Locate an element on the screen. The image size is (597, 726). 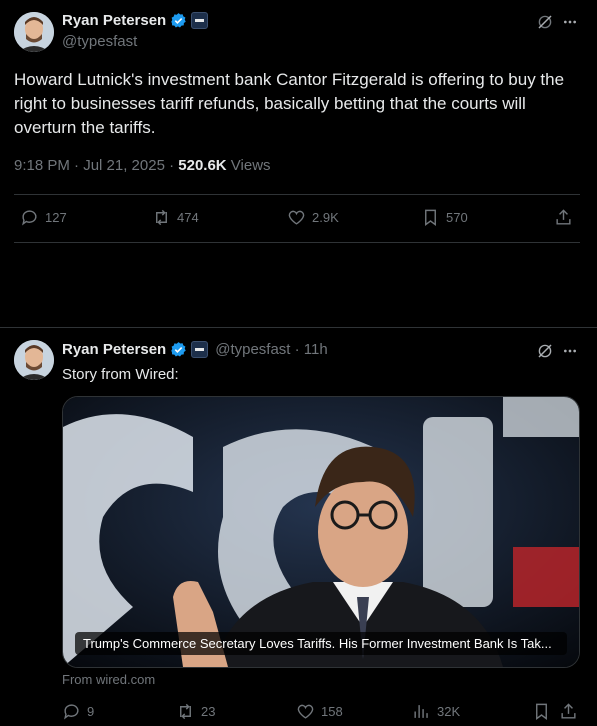
like-button: 158 is located at coordinates (319, 711).